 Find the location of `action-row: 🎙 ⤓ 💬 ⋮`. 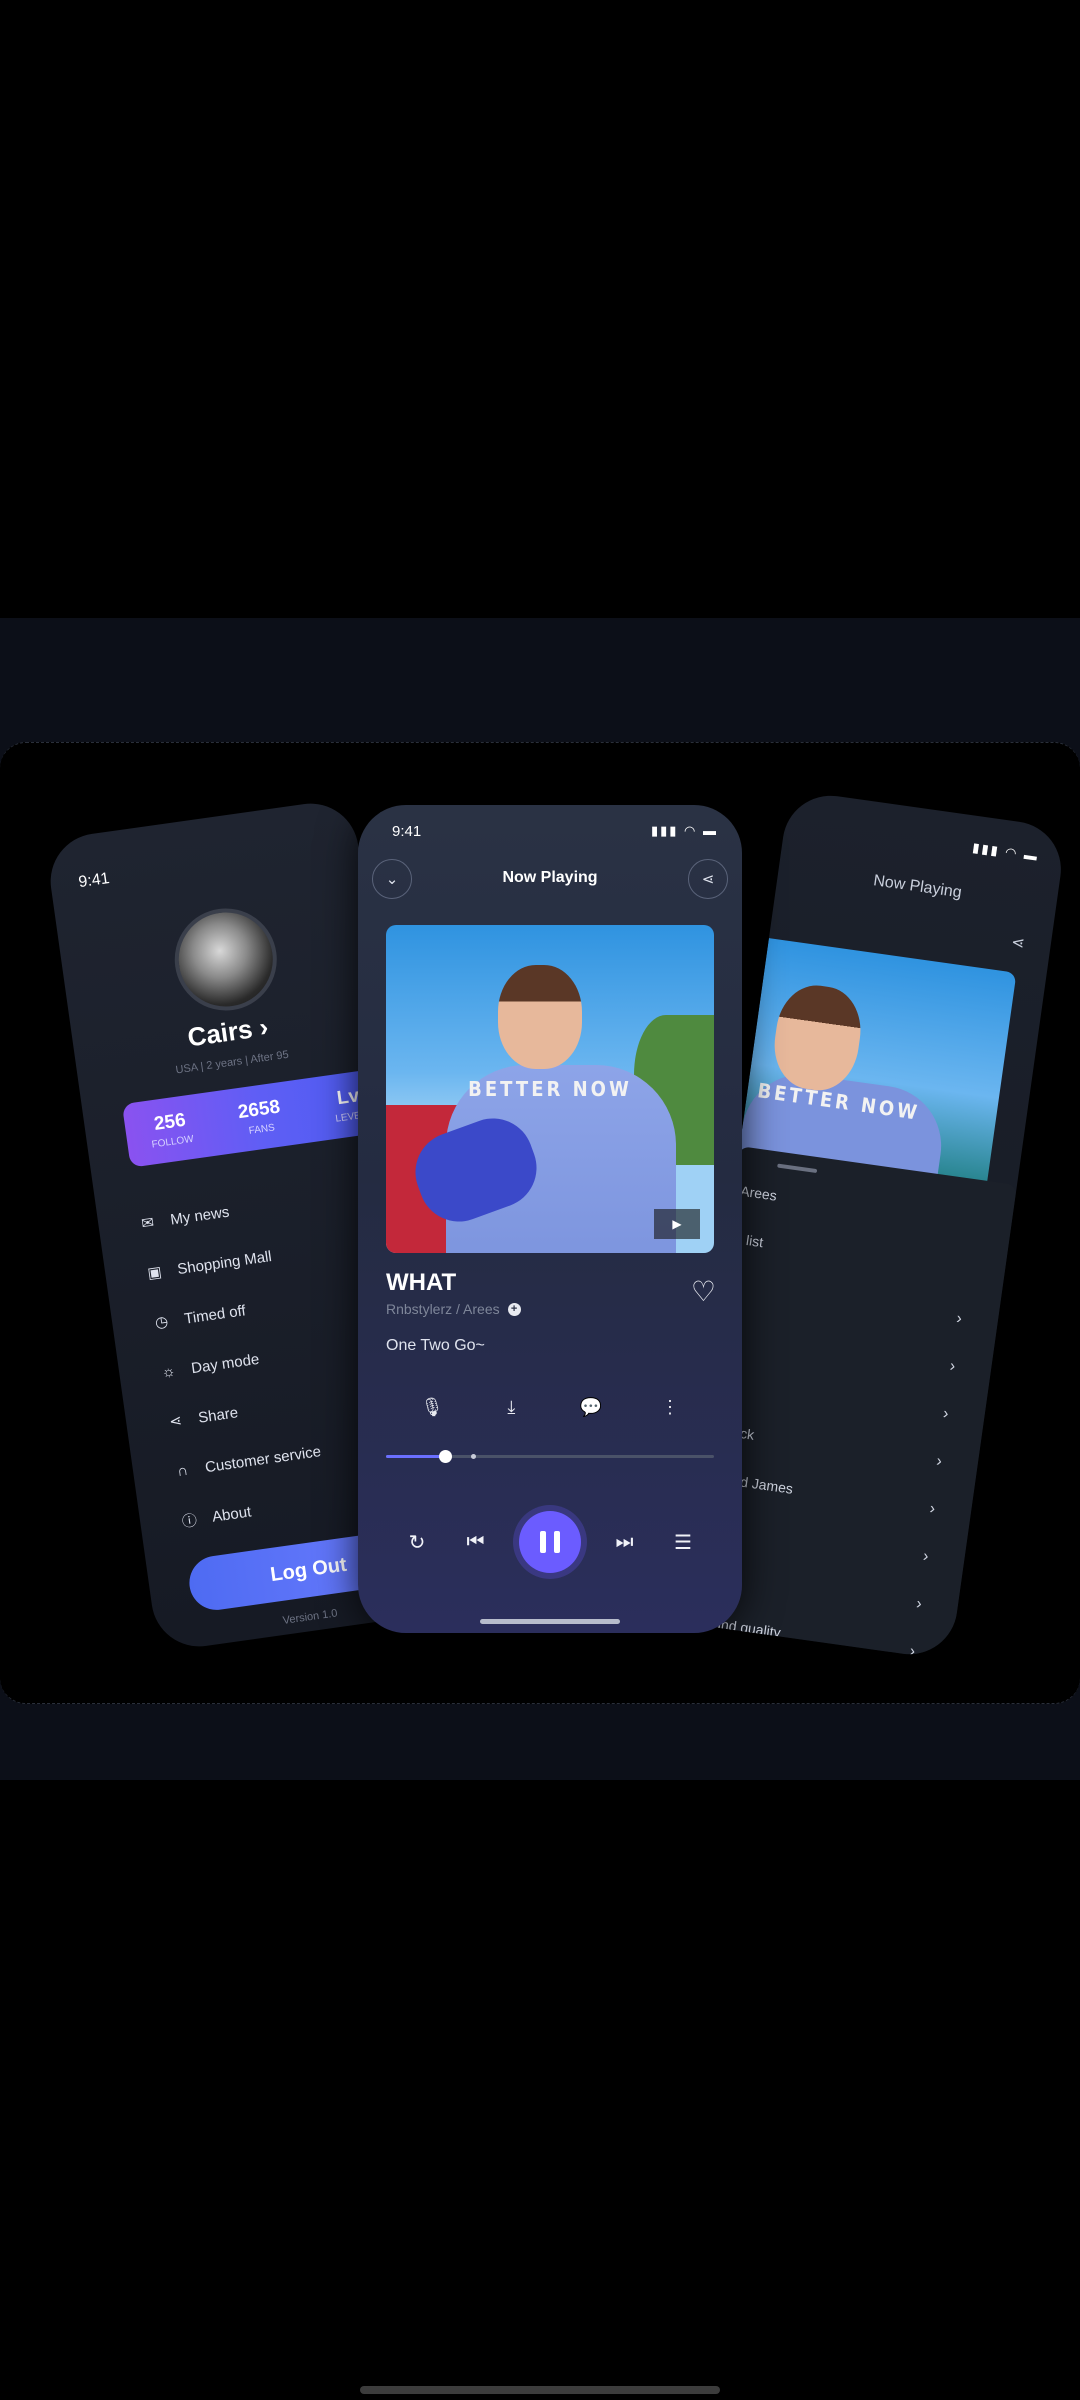

action-row: 🎙 ⤓ 💬 ⋮ is located at coordinates (551, 1407).